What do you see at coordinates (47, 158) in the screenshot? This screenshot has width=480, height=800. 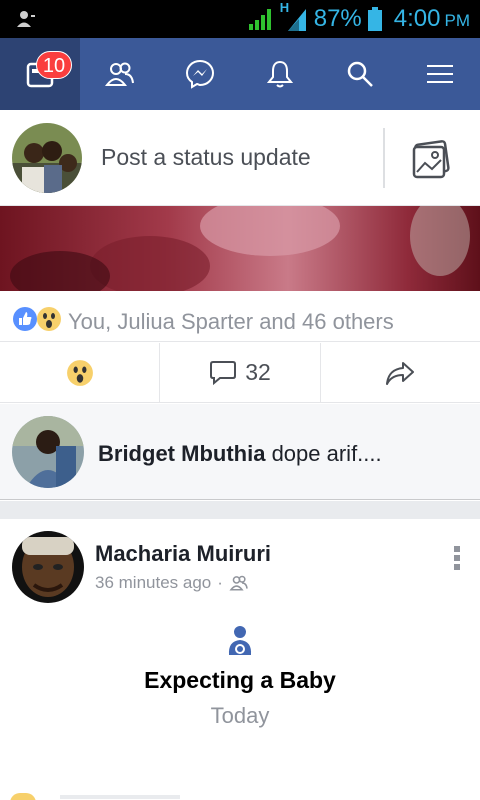 I see `user-avatar` at bounding box center [47, 158].